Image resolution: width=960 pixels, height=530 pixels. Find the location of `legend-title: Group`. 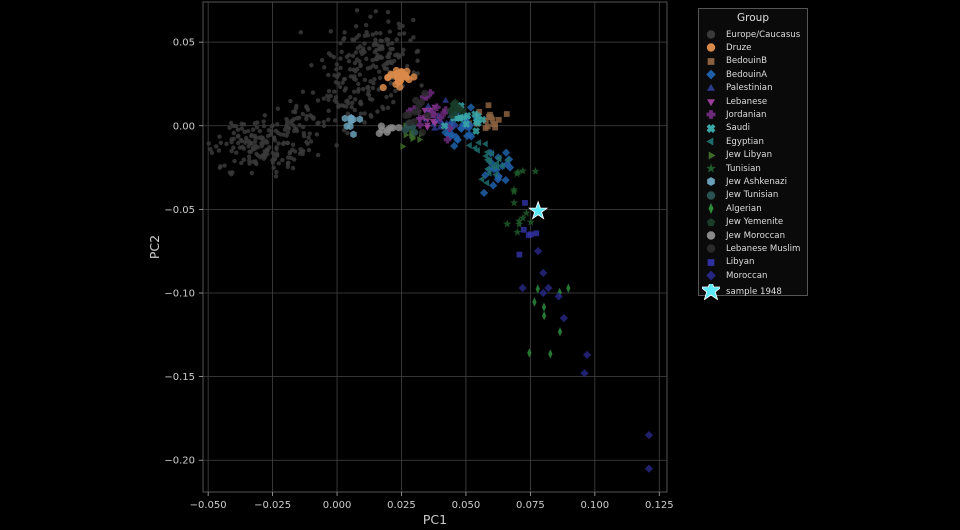

legend-title: Group is located at coordinates (753, 18).